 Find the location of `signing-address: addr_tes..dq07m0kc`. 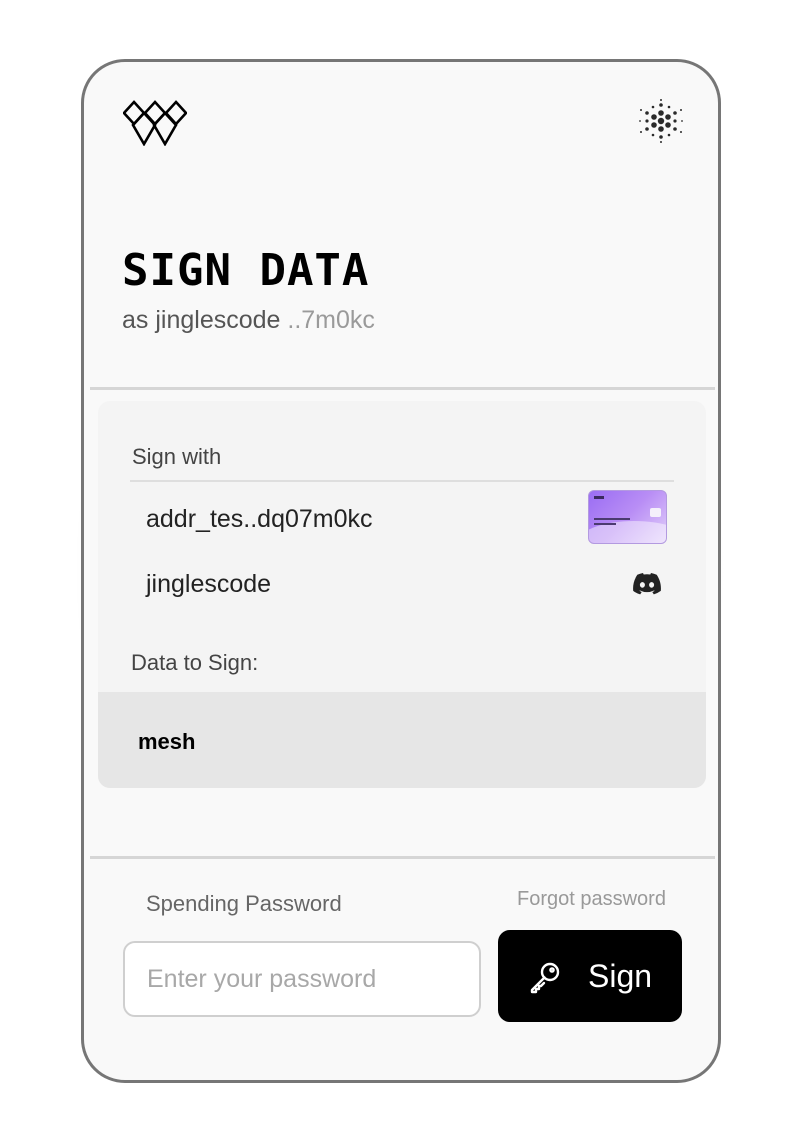

signing-address: addr_tes..dq07m0kc is located at coordinates (259, 519).